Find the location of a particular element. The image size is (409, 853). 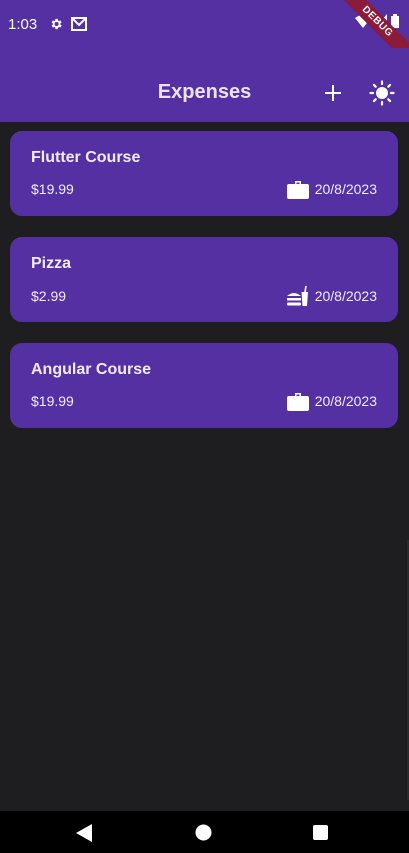

home-icon is located at coordinates (203, 832).